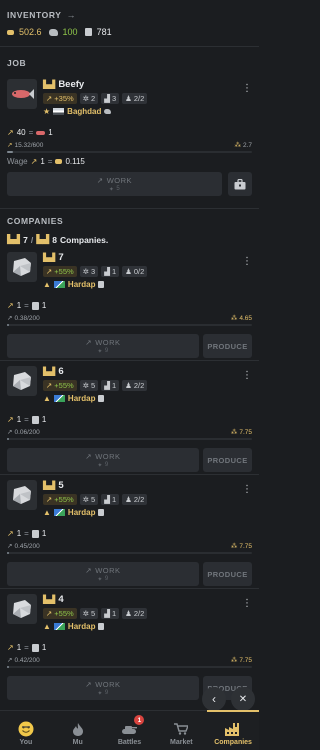 This screenshot has width=320, height=750. I want to click on inventory-section: INVENTORY → 502.6 100 781, so click(129, 23).